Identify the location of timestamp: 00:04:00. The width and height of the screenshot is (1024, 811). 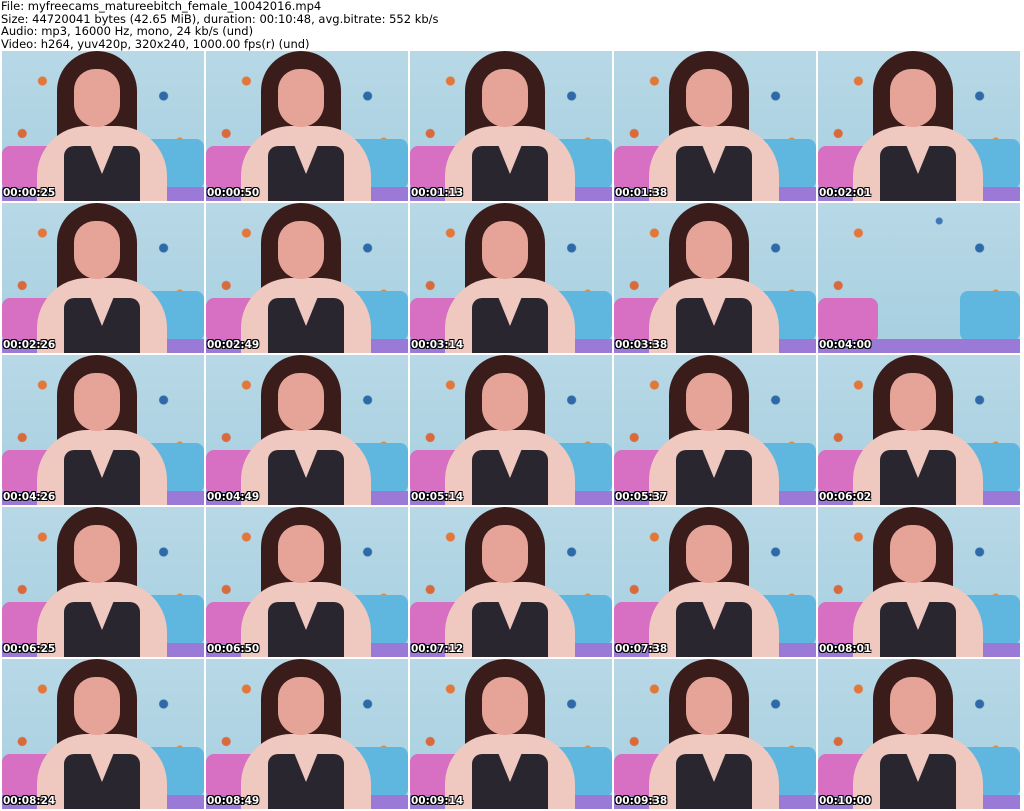
(845, 345).